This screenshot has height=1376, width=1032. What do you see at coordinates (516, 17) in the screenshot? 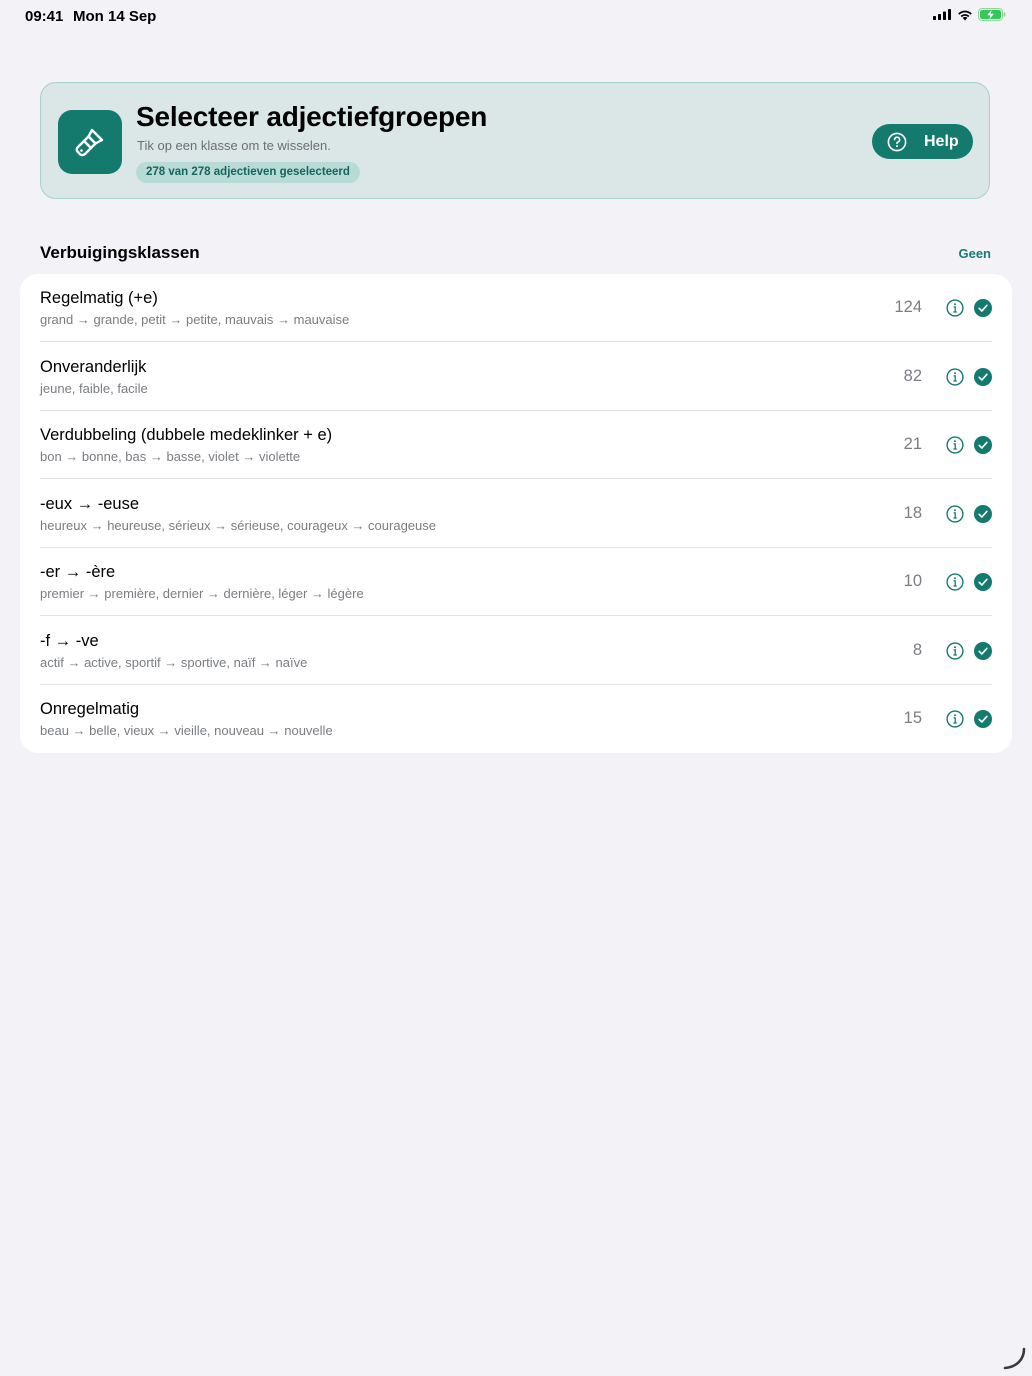
I see `status-bar: 09:41 Mon 14 Sep` at bounding box center [516, 17].